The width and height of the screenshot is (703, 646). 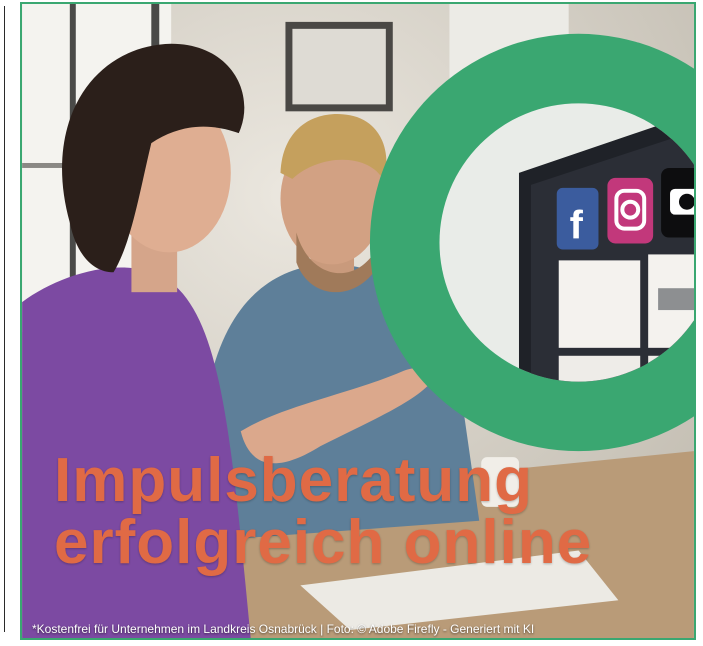 I want to click on instagram-icon, so click(x=630, y=210).